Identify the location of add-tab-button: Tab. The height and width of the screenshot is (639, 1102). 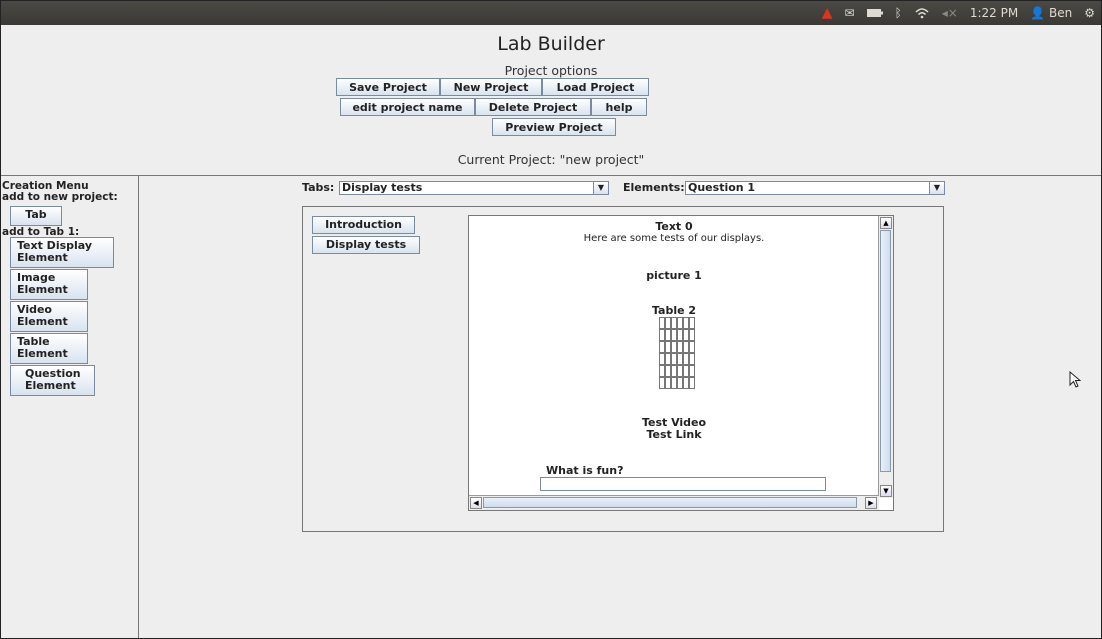
(36, 216).